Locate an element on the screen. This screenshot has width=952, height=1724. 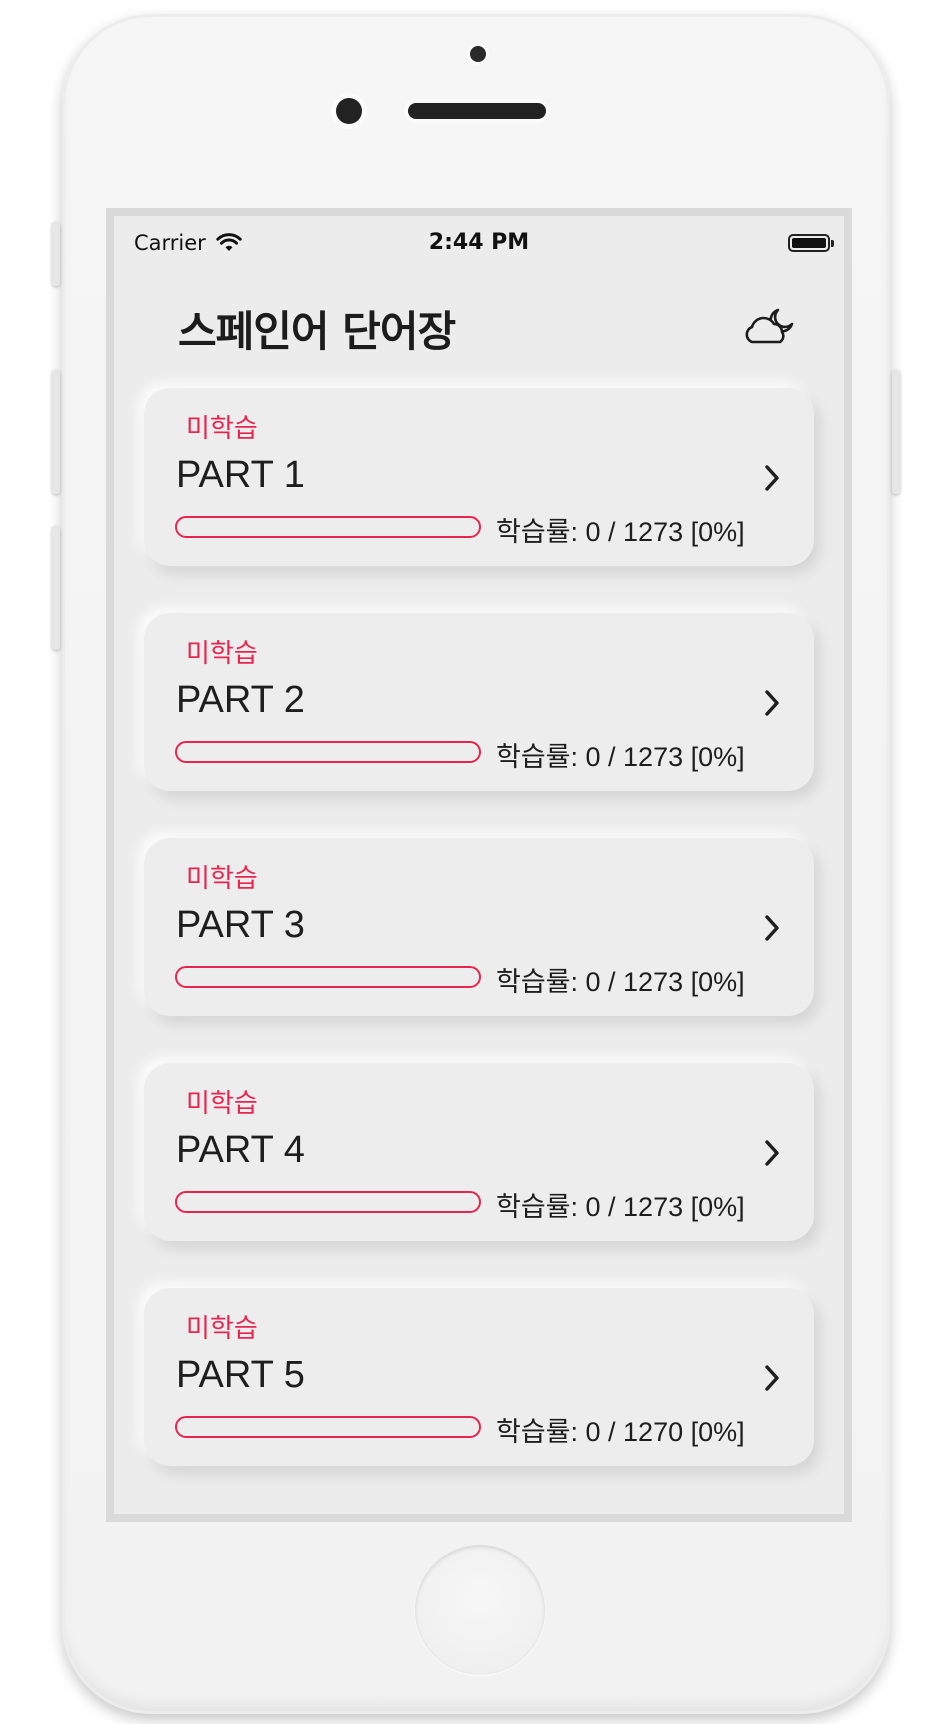
page-title: 스페인어 단어장 is located at coordinates (317, 331).